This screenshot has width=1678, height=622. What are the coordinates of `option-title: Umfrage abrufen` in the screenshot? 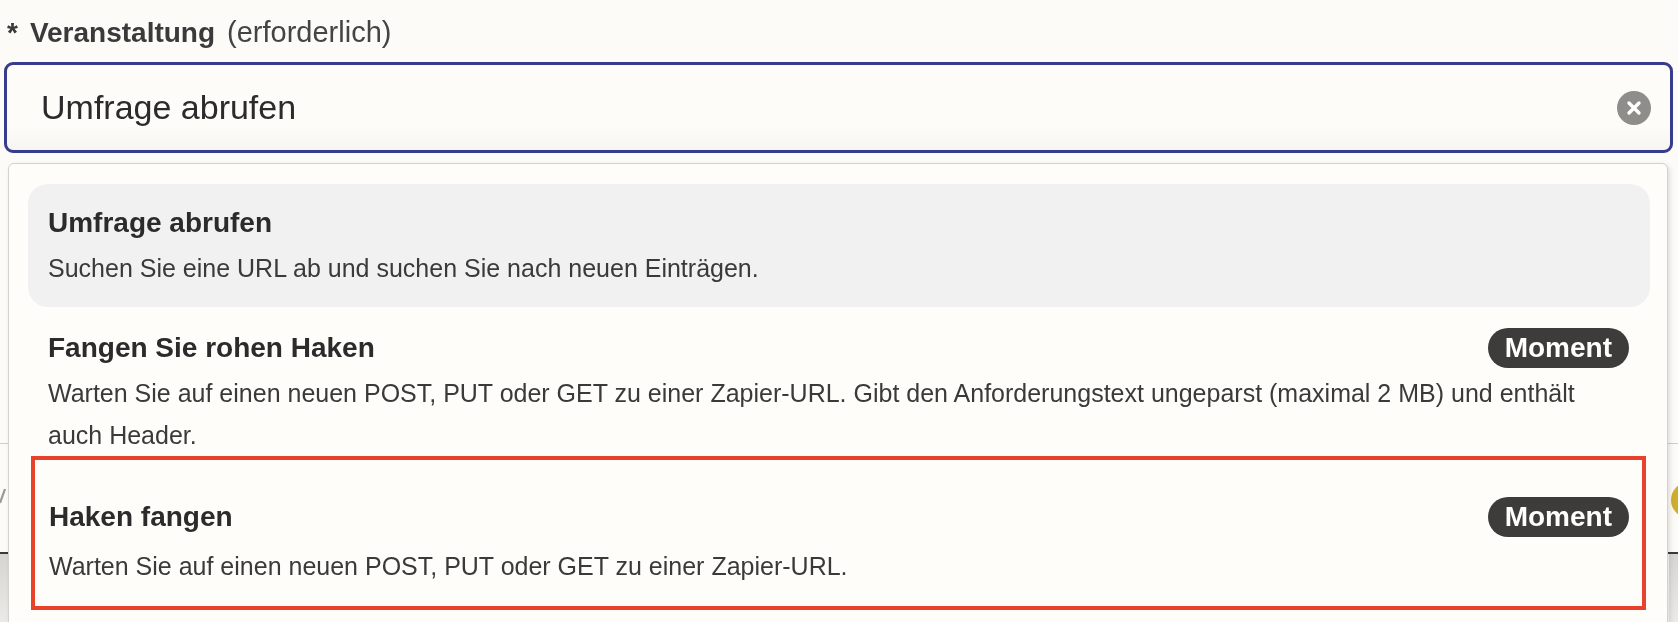 It's located at (160, 223).